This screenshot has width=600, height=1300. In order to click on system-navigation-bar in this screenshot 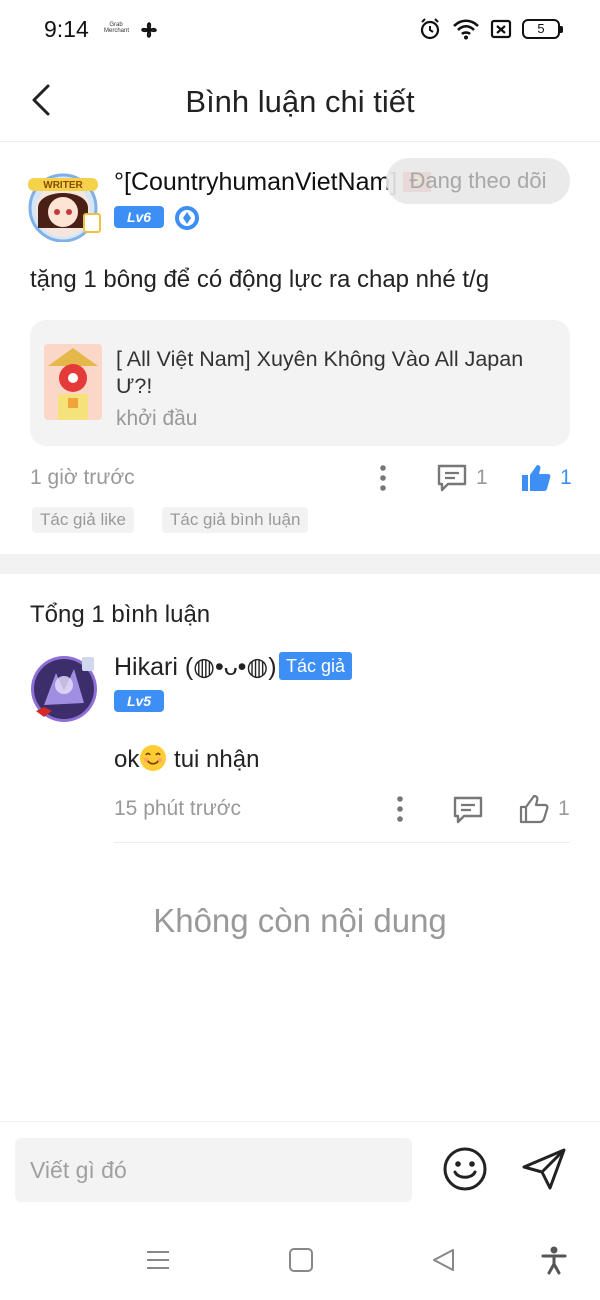, I will do `click(300, 1260)`.